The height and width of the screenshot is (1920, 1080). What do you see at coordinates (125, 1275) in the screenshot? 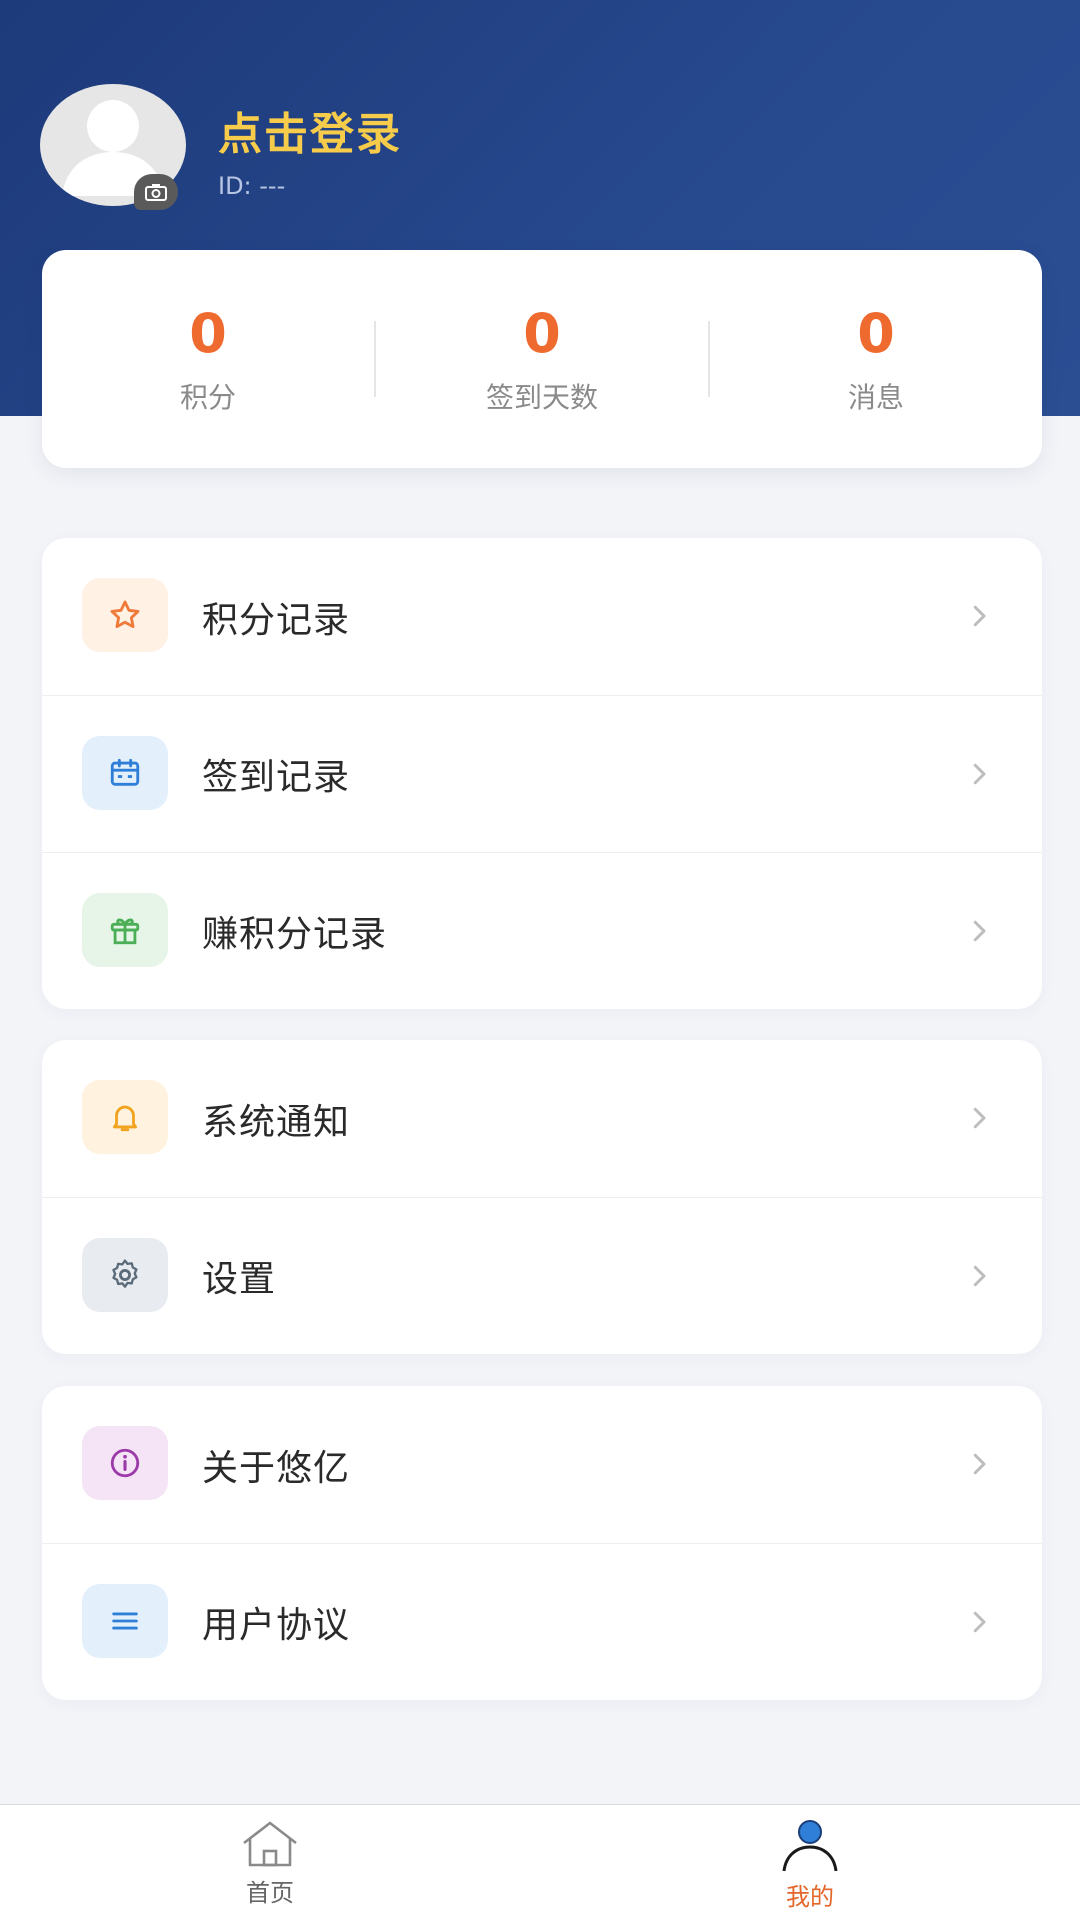
I see `gear-icon` at bounding box center [125, 1275].